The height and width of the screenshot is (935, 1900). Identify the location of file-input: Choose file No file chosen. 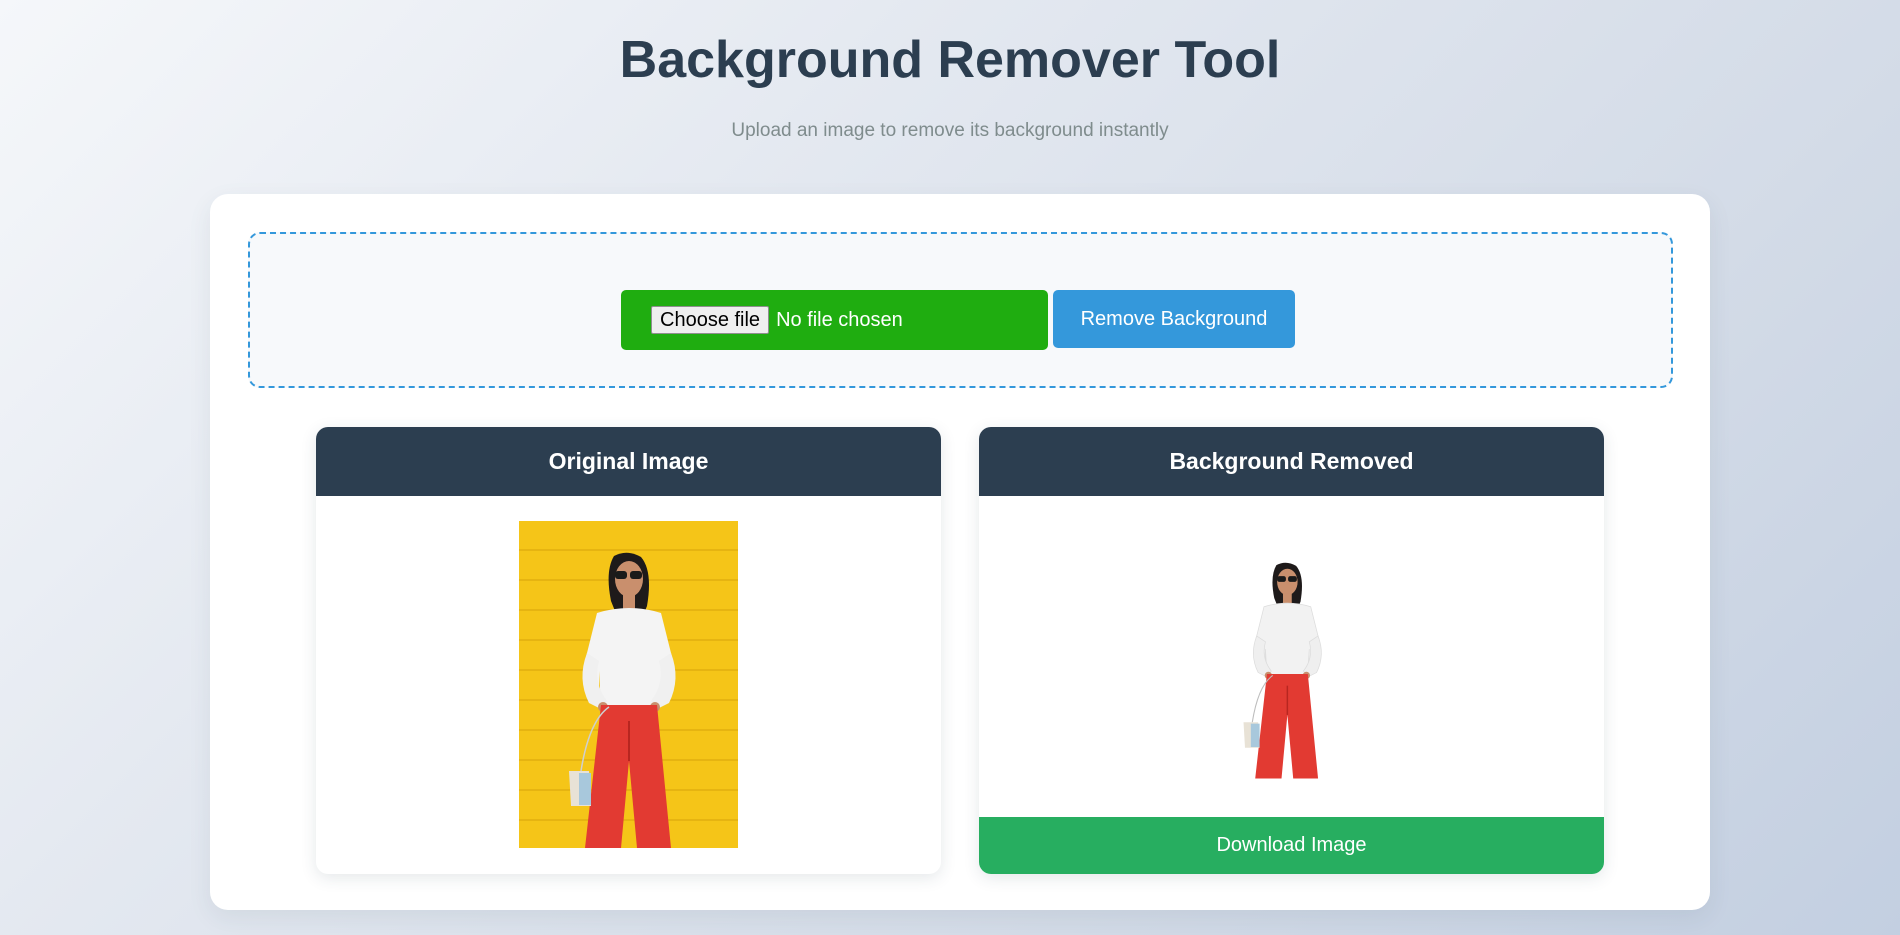
(834, 320).